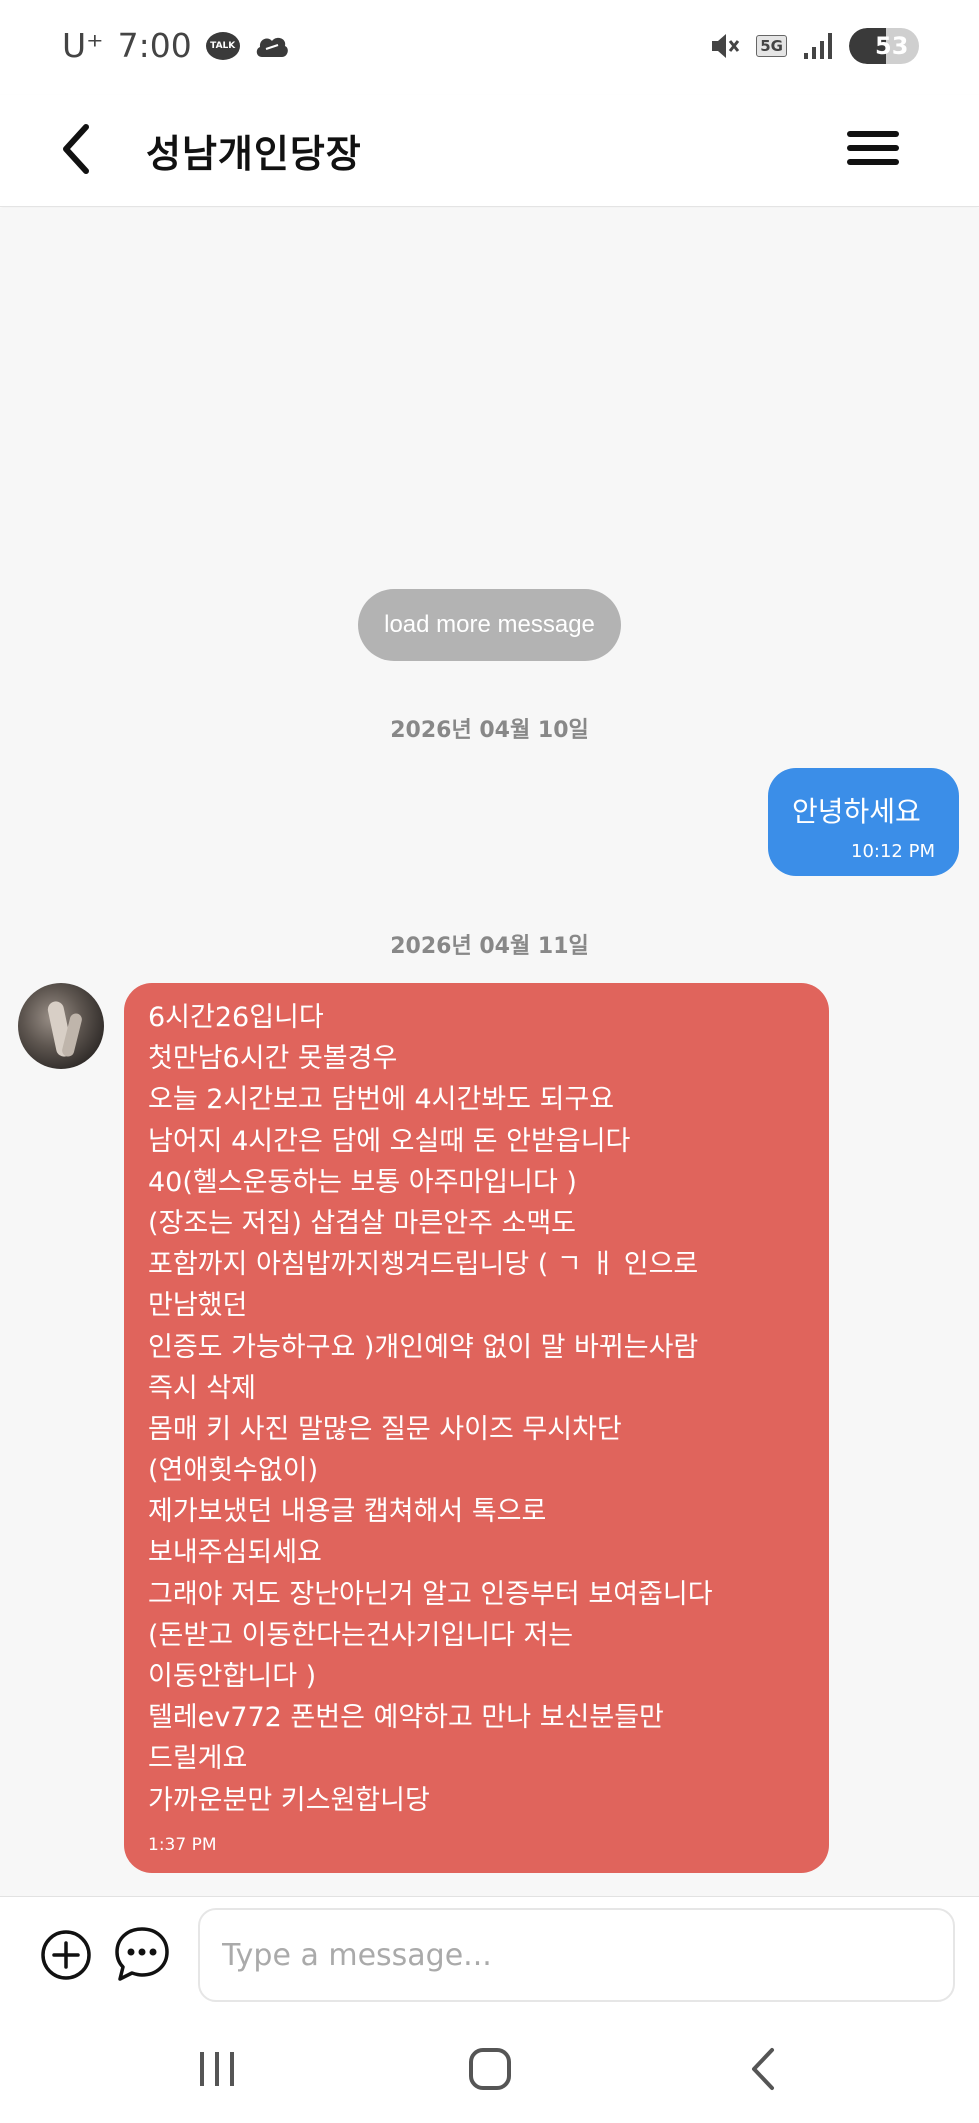  What do you see at coordinates (273, 1059) in the screenshot?
I see `message-line: 첫만남6시간 못볼경우` at bounding box center [273, 1059].